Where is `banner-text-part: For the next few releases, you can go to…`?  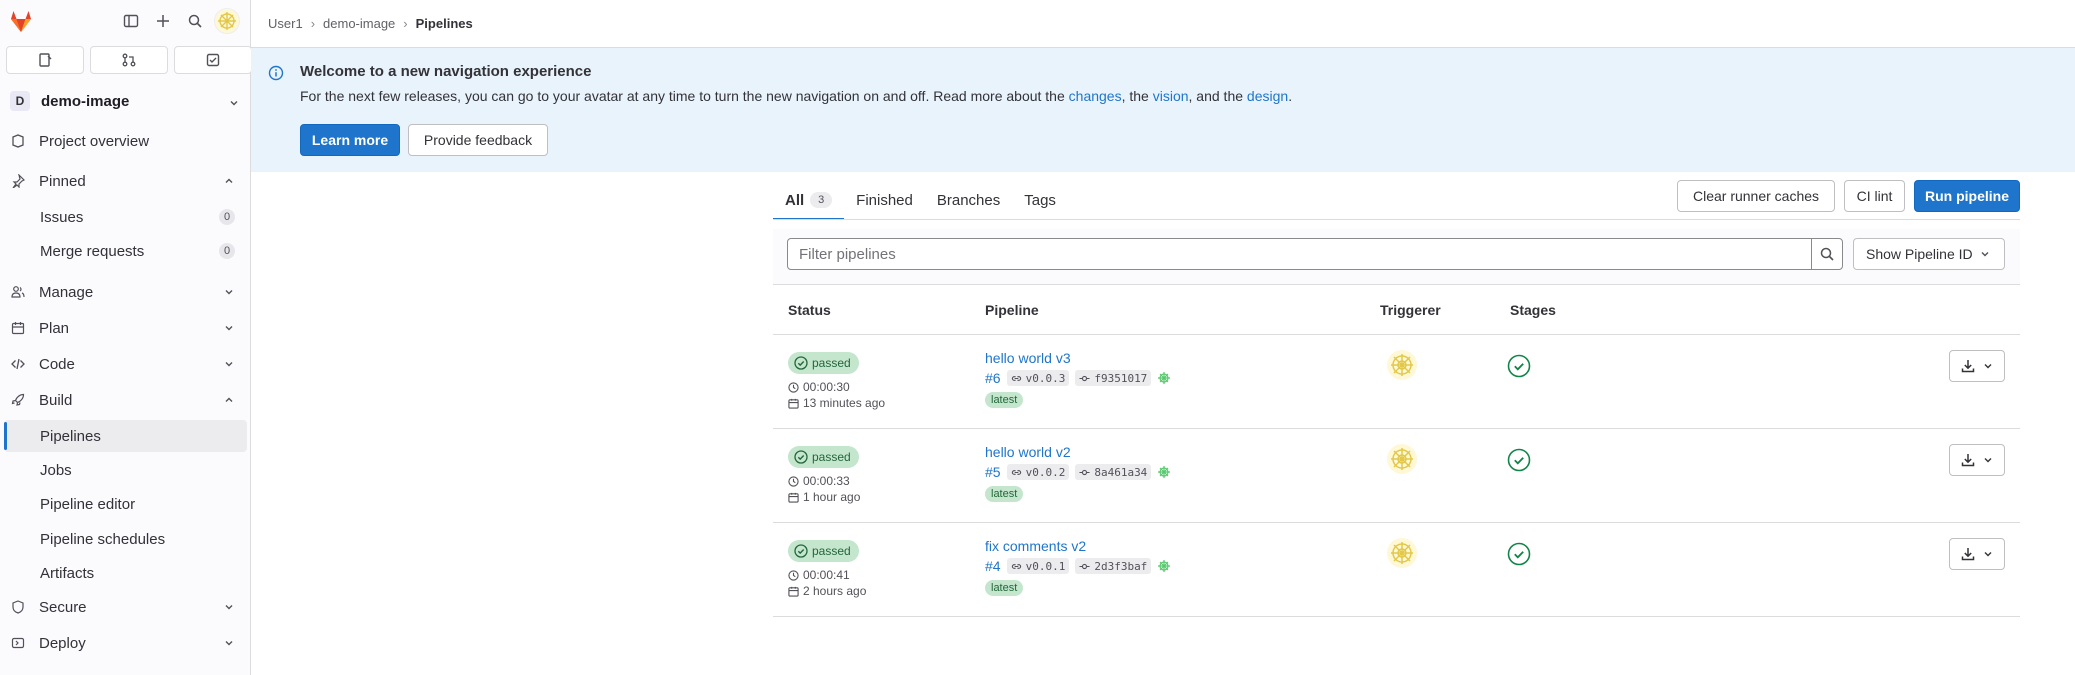
banner-text-part: For the next few releases, you can go to… is located at coordinates (684, 96).